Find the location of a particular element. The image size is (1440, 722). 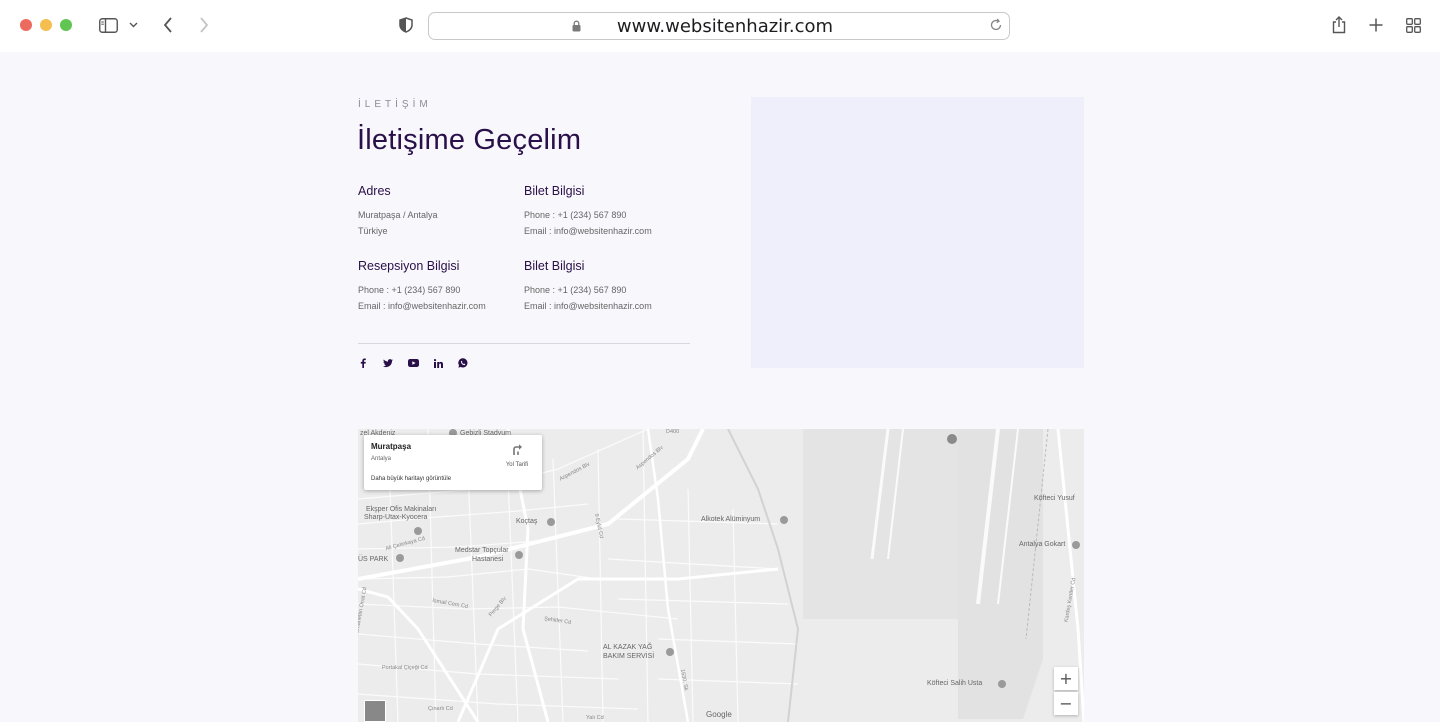

url-text: www.websitenhazir.com is located at coordinates (725, 26).